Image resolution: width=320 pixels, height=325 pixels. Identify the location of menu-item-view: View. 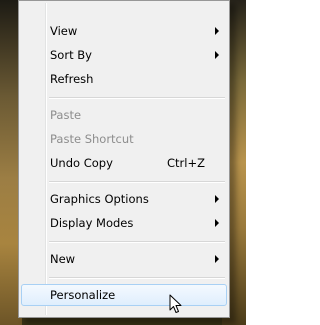
(124, 31).